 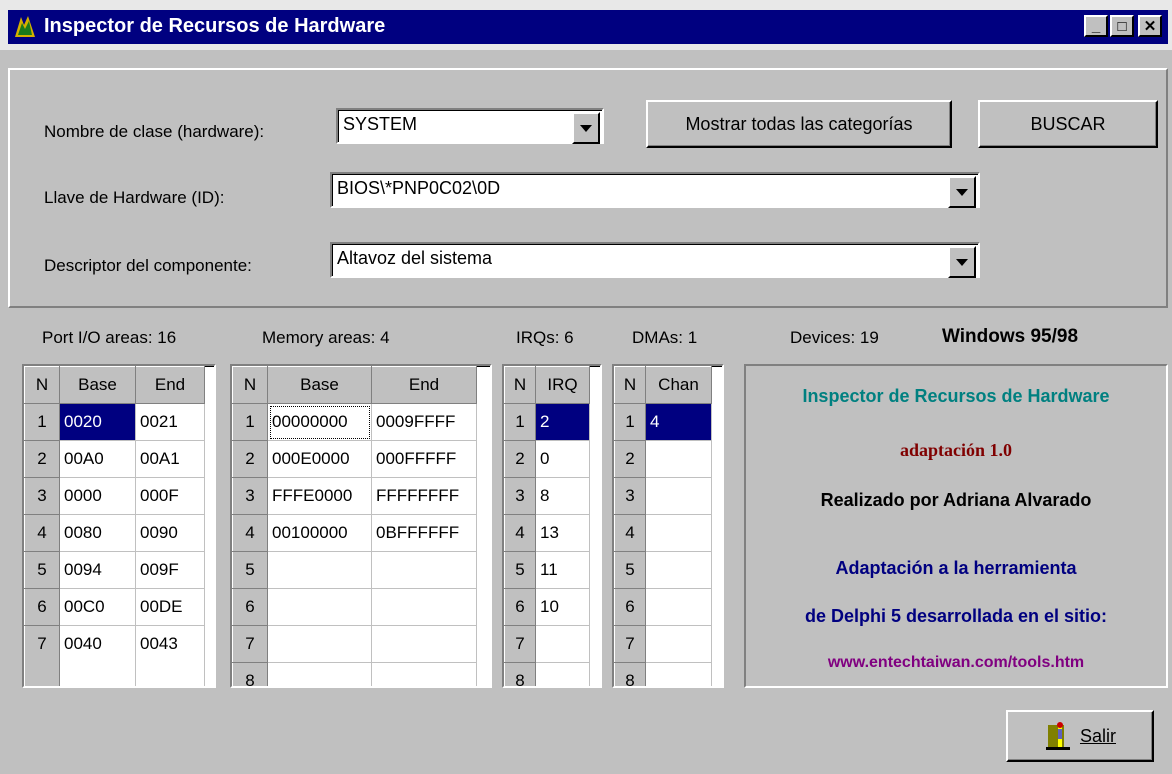 What do you see at coordinates (562, 459) in the screenshot?
I see `grid-cell: 0` at bounding box center [562, 459].